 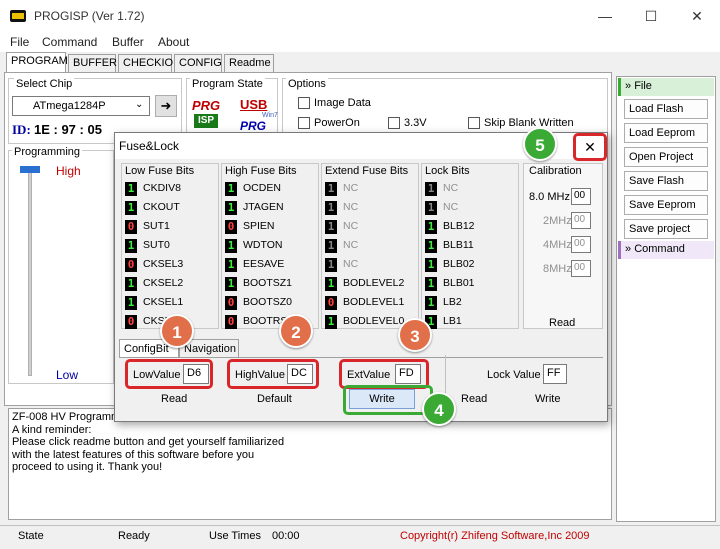 What do you see at coordinates (666, 181) in the screenshot?
I see `save-flash-button: Save Flash` at bounding box center [666, 181].